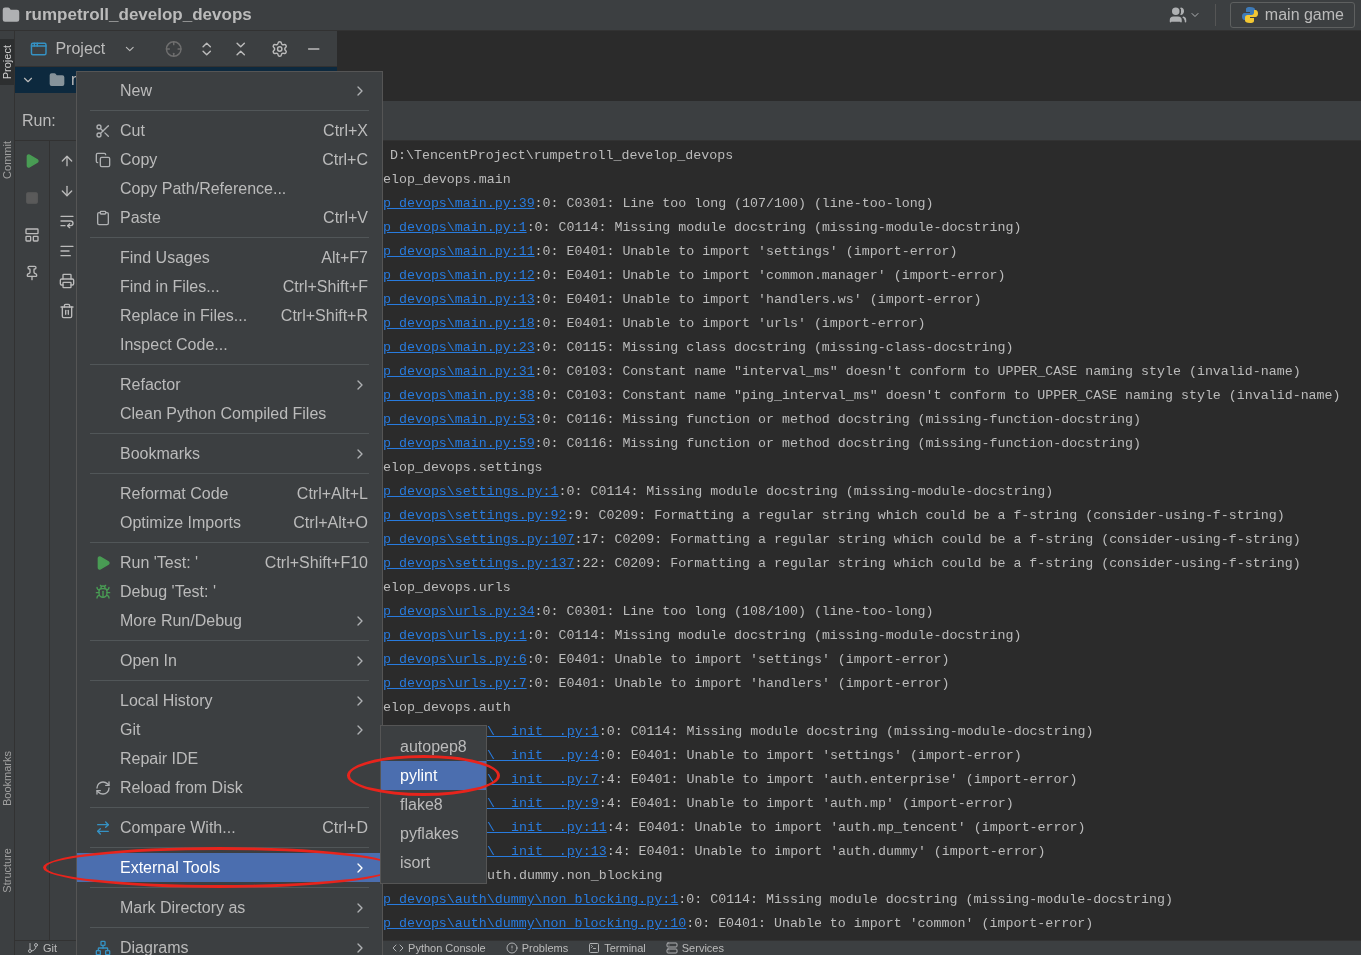  I want to click on console-text: :0: E0401: Unable to import 'urls' (import-error), so click(730, 324).